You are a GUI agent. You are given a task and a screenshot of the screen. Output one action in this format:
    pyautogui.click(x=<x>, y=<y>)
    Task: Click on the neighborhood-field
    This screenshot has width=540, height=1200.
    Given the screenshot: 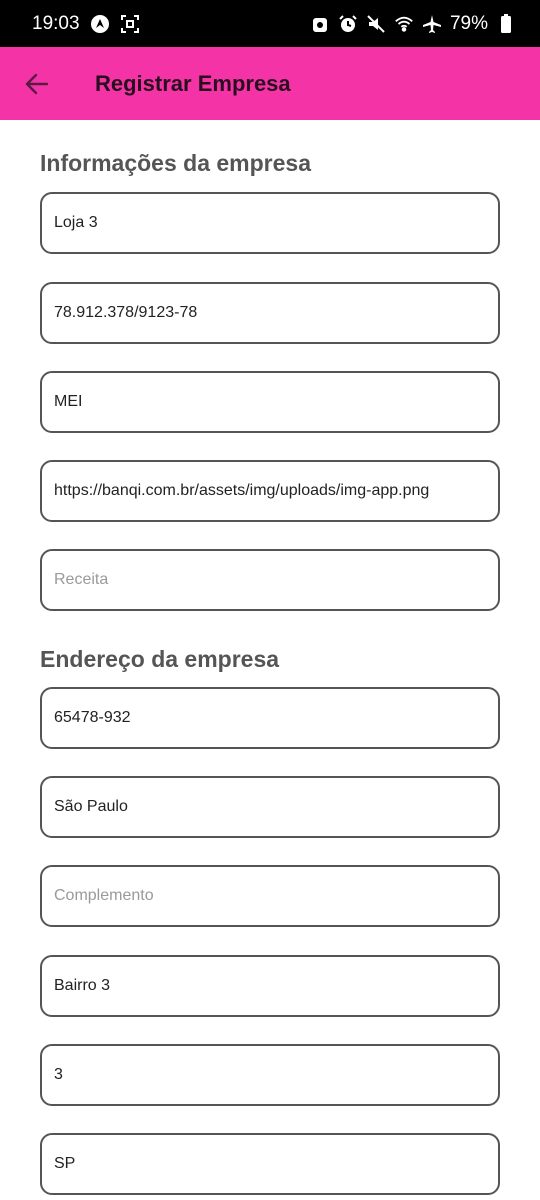 What is the action you would take?
    pyautogui.click(x=270, y=986)
    